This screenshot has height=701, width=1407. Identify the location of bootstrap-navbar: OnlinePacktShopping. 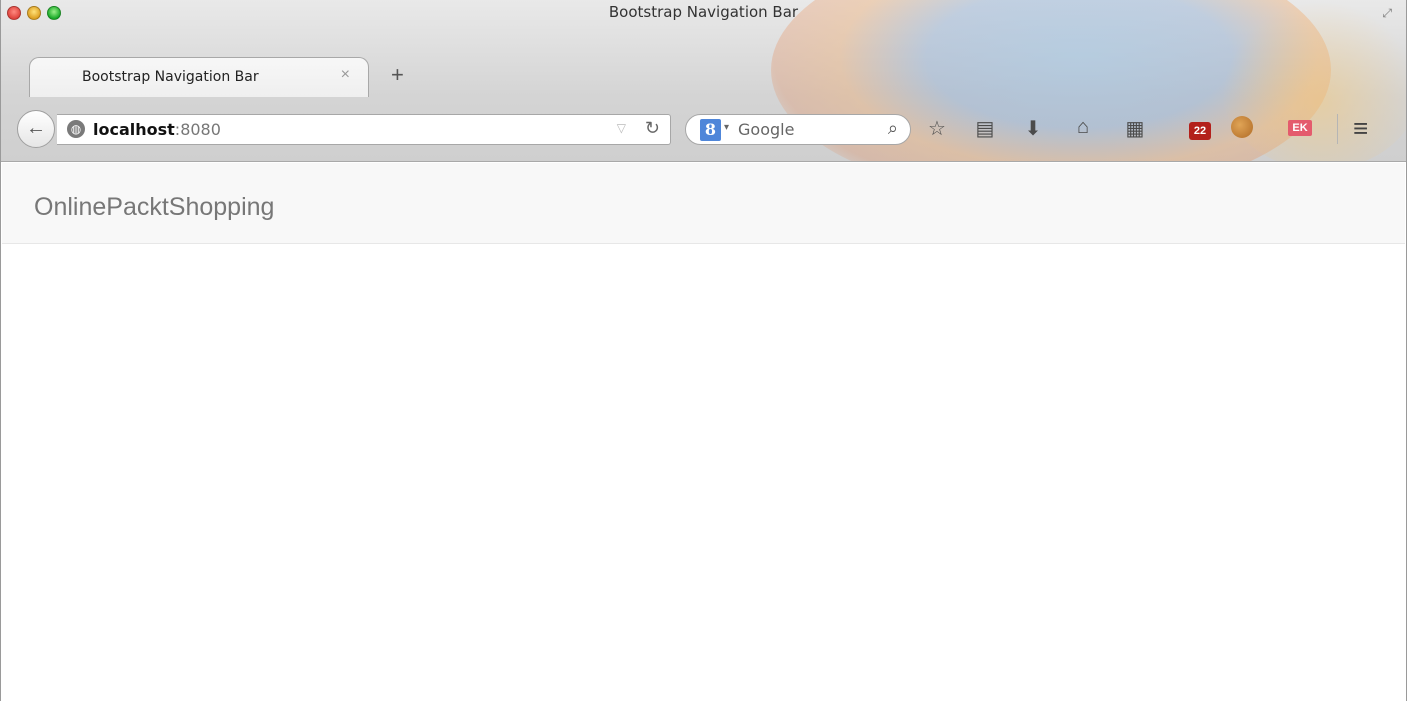
(703, 203).